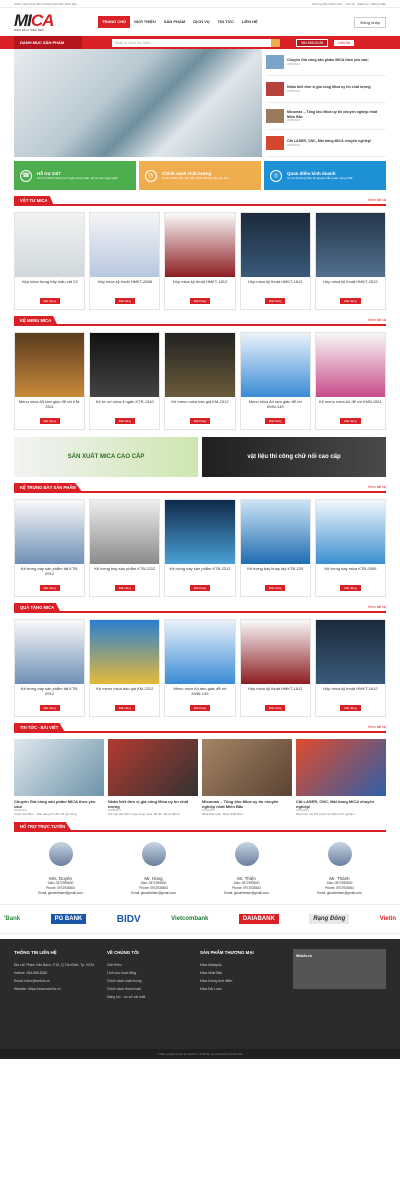 The height and width of the screenshot is (1202, 400). Describe the element at coordinates (258, 919) in the screenshot. I see `partner-logo: DAIABANK` at that location.